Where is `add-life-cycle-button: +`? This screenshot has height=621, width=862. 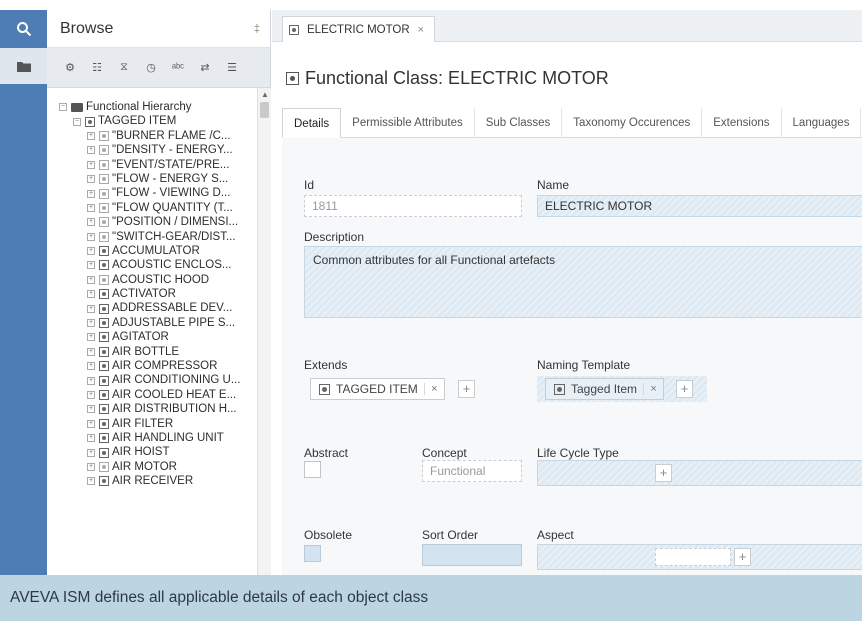
add-life-cycle-button: + is located at coordinates (663, 473).